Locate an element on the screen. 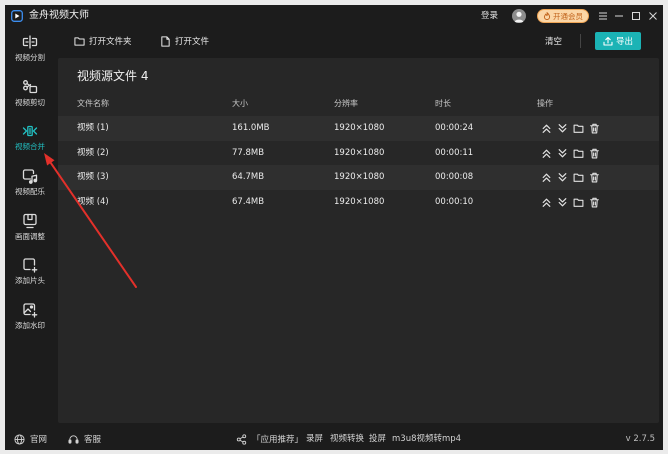 The height and width of the screenshot is (454, 668). sidebar-item-adjust: 画面调整 is located at coordinates (30, 235).